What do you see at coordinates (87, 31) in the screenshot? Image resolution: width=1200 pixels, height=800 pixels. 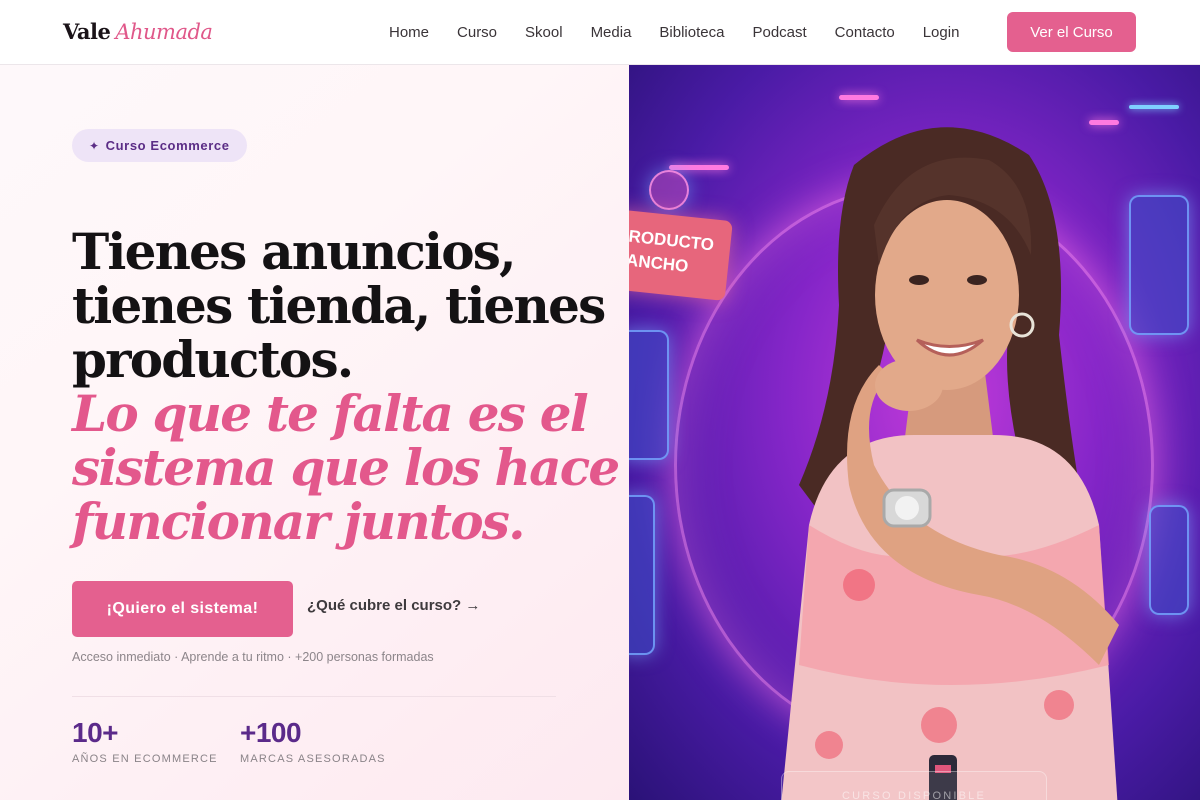 I see `logo-first-name: Vale` at bounding box center [87, 31].